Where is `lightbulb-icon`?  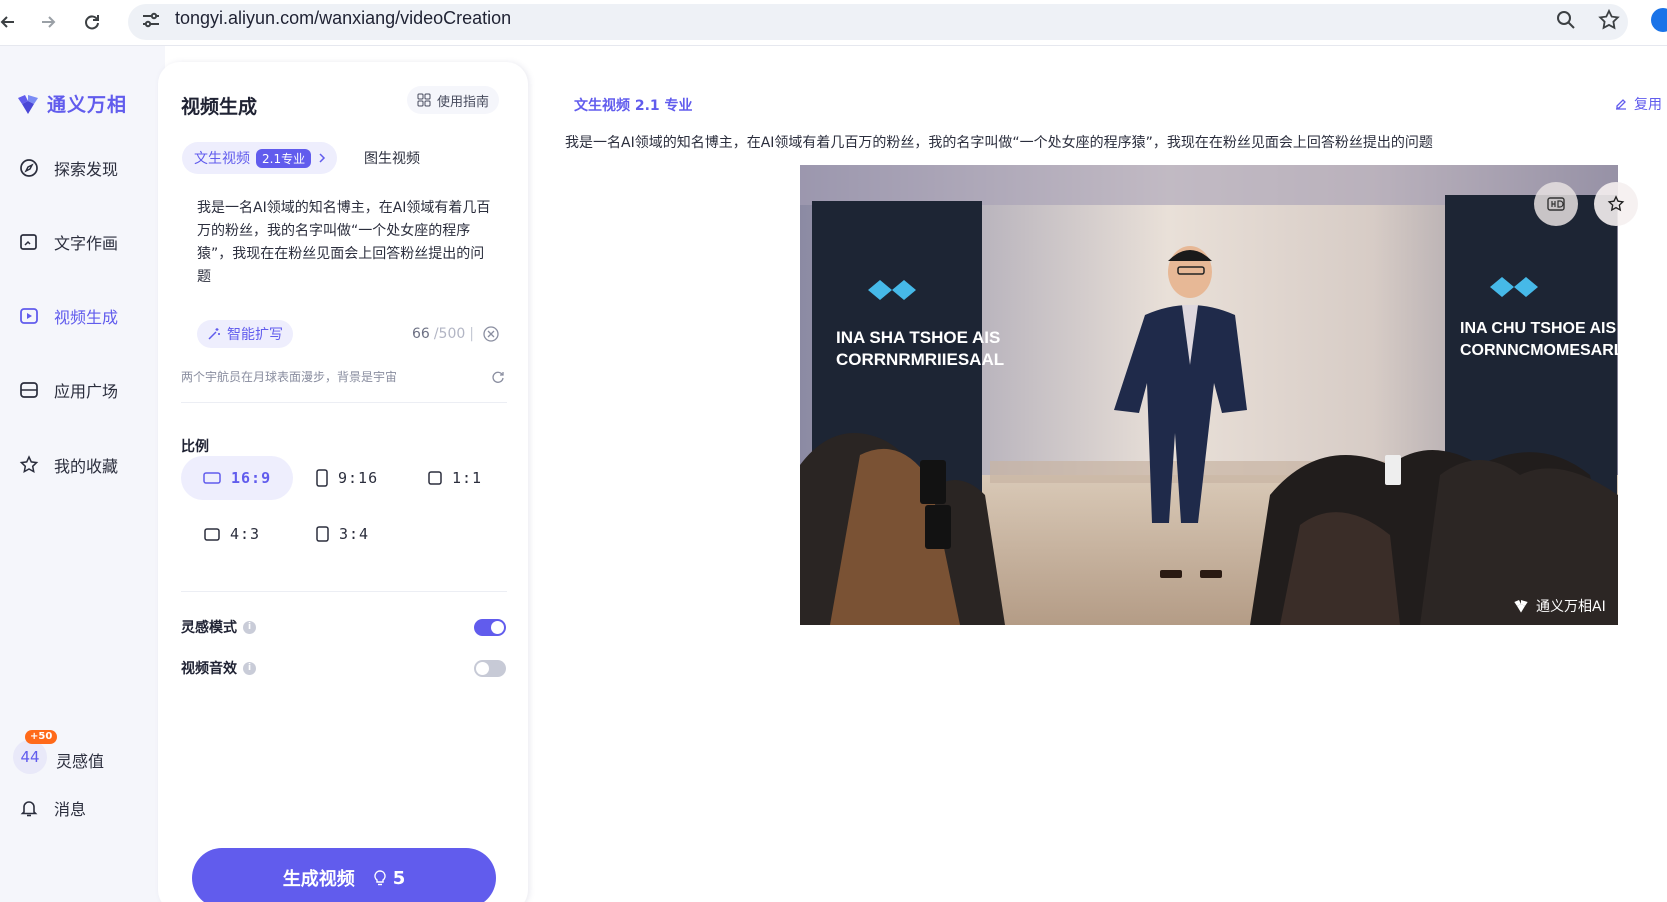
lightbulb-icon is located at coordinates (380, 878).